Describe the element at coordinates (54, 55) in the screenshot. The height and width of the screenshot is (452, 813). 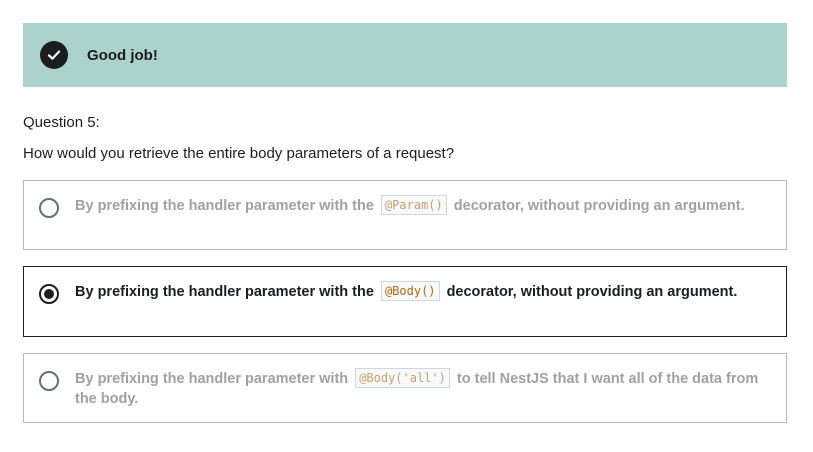
I see `check-circle-icon` at that location.